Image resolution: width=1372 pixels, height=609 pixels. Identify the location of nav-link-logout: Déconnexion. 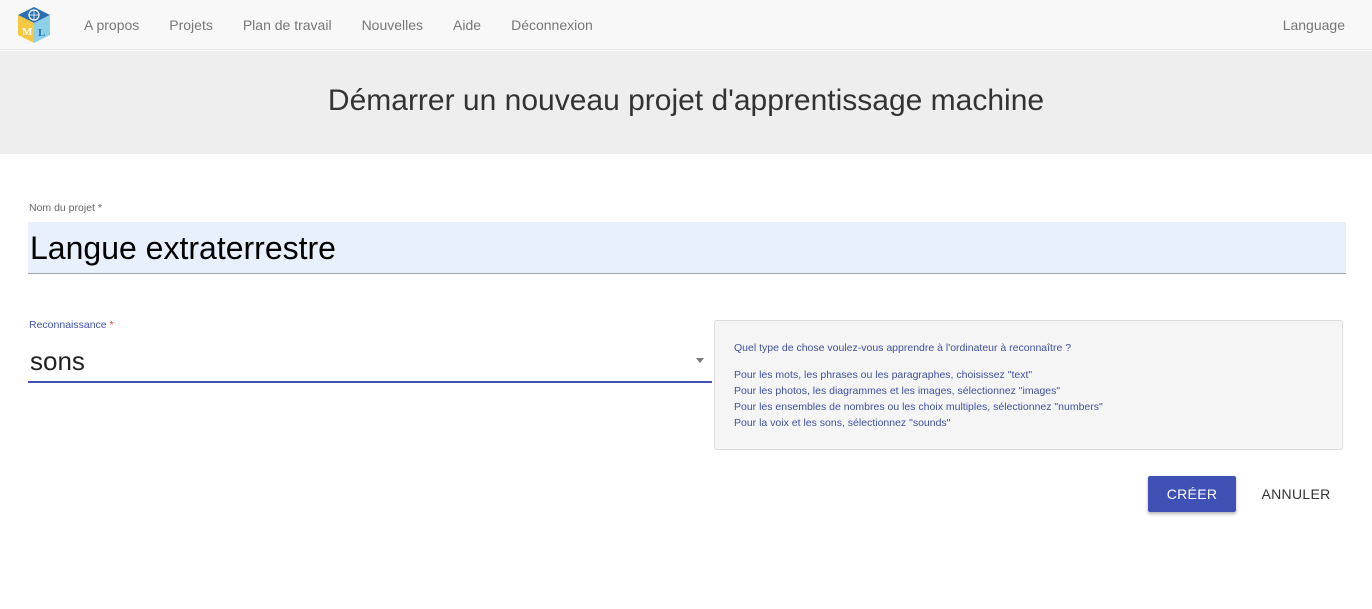
(552, 25).